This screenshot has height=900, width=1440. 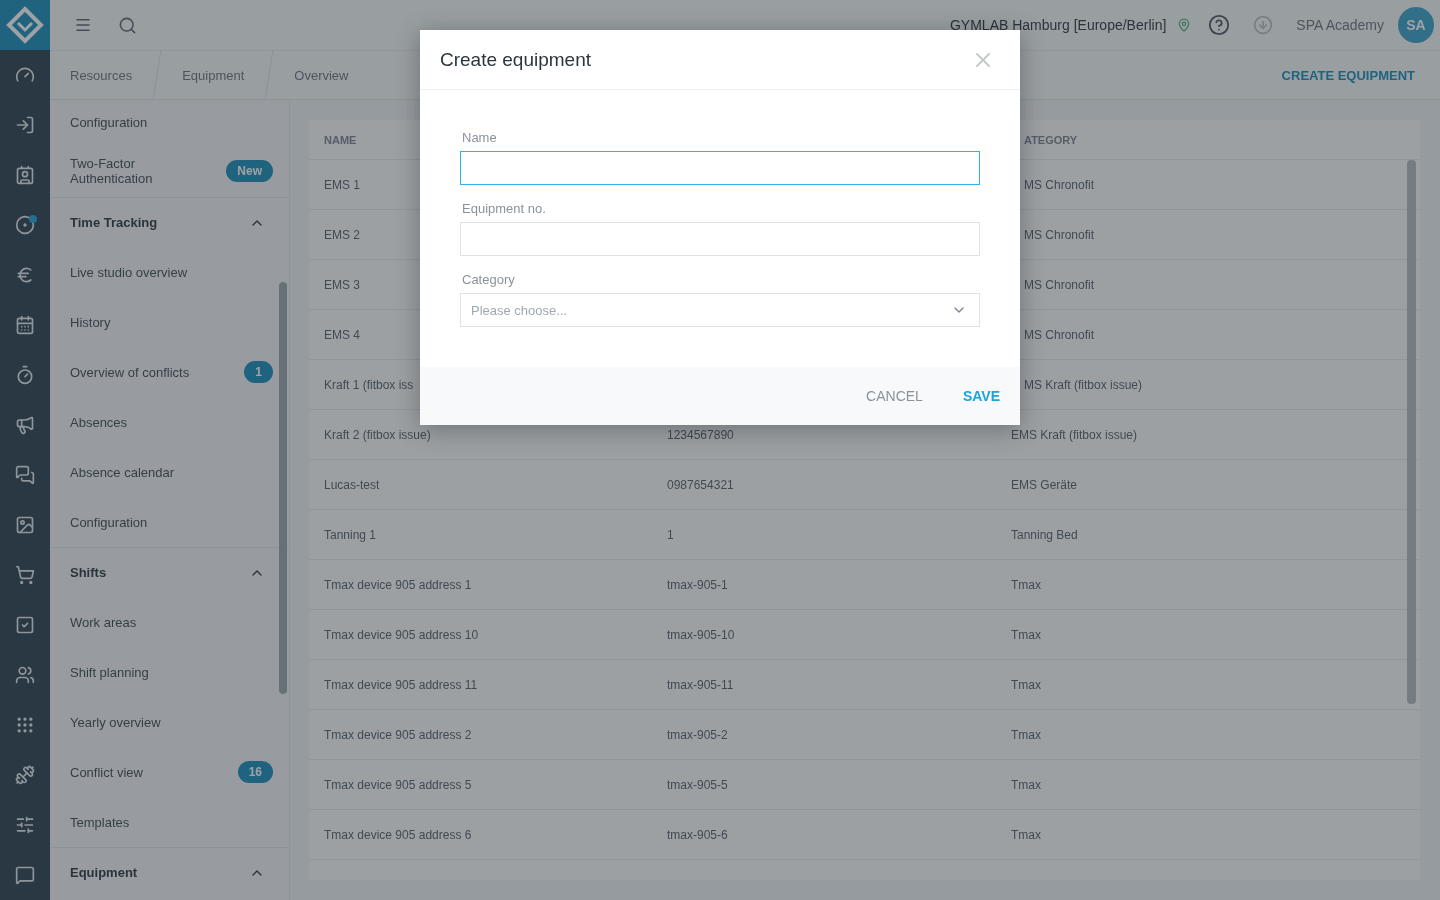 I want to click on login-icon, so click(x=25, y=125).